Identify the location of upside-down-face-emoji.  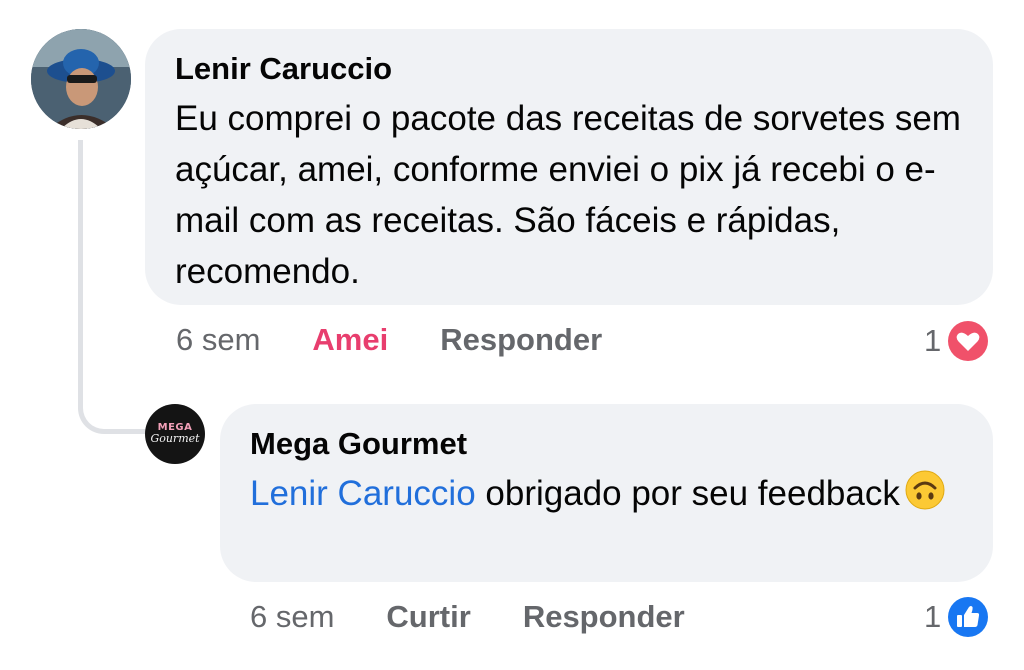
(925, 490).